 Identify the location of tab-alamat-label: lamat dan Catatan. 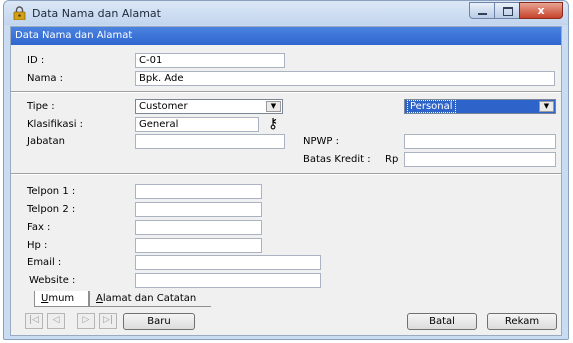
(149, 298).